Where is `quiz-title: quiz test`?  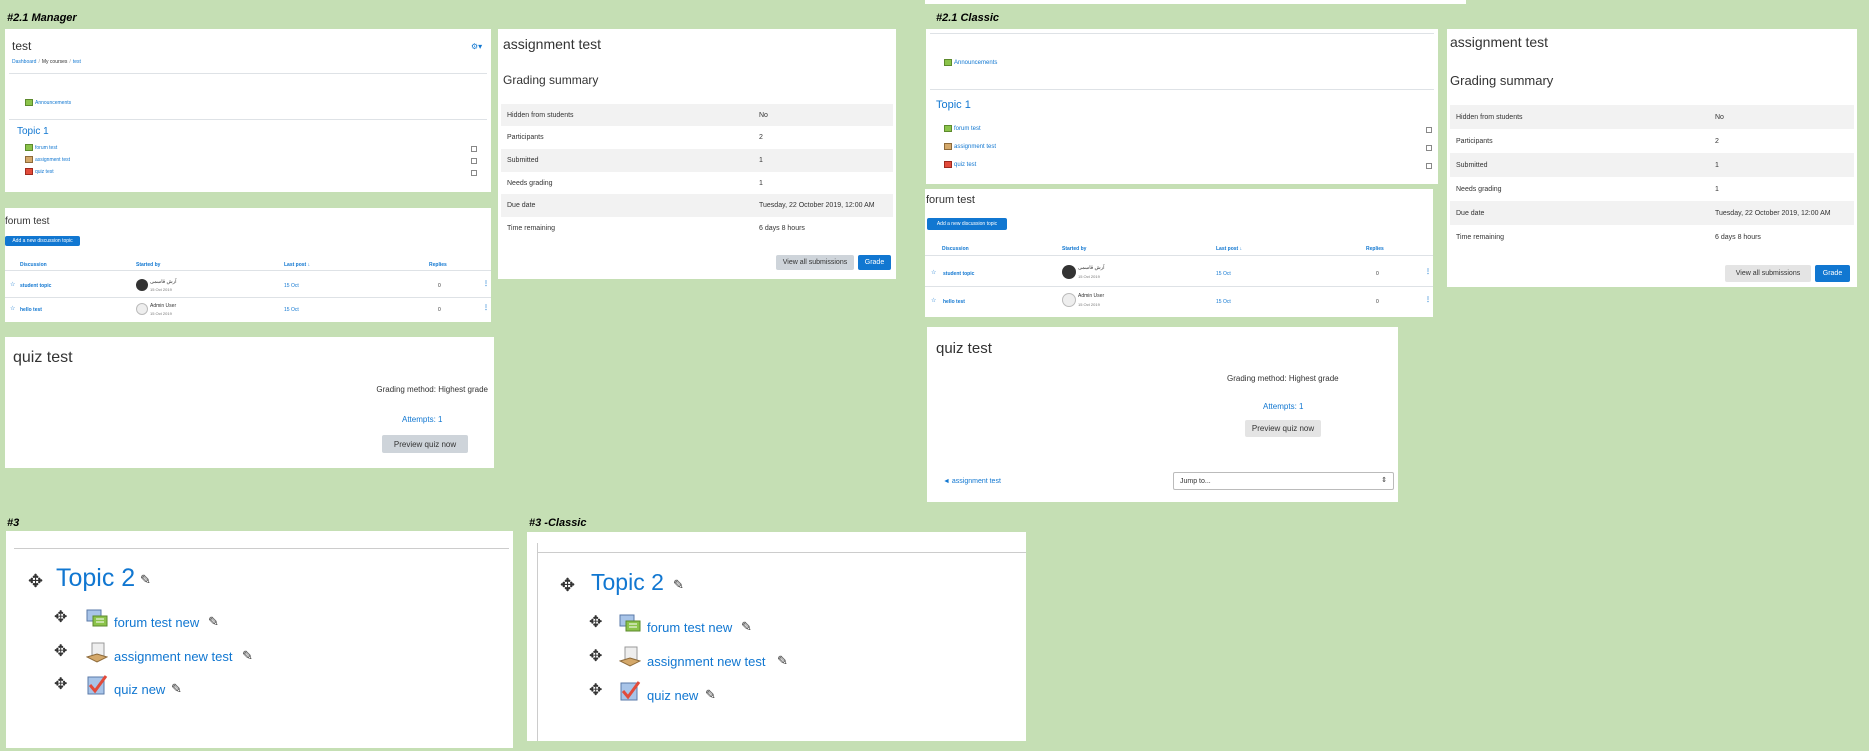 quiz-title: quiz test is located at coordinates (964, 348).